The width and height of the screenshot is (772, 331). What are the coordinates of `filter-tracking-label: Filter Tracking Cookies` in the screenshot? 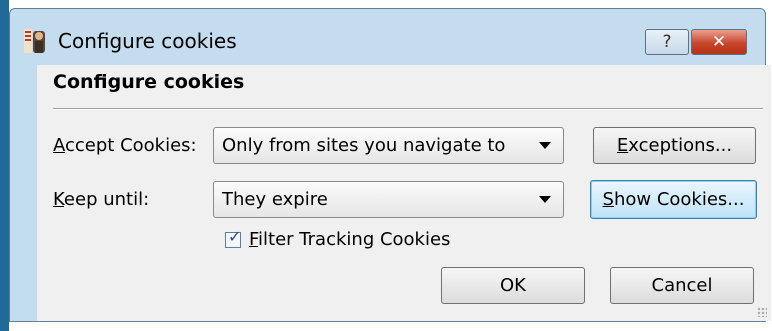 It's located at (349, 239).